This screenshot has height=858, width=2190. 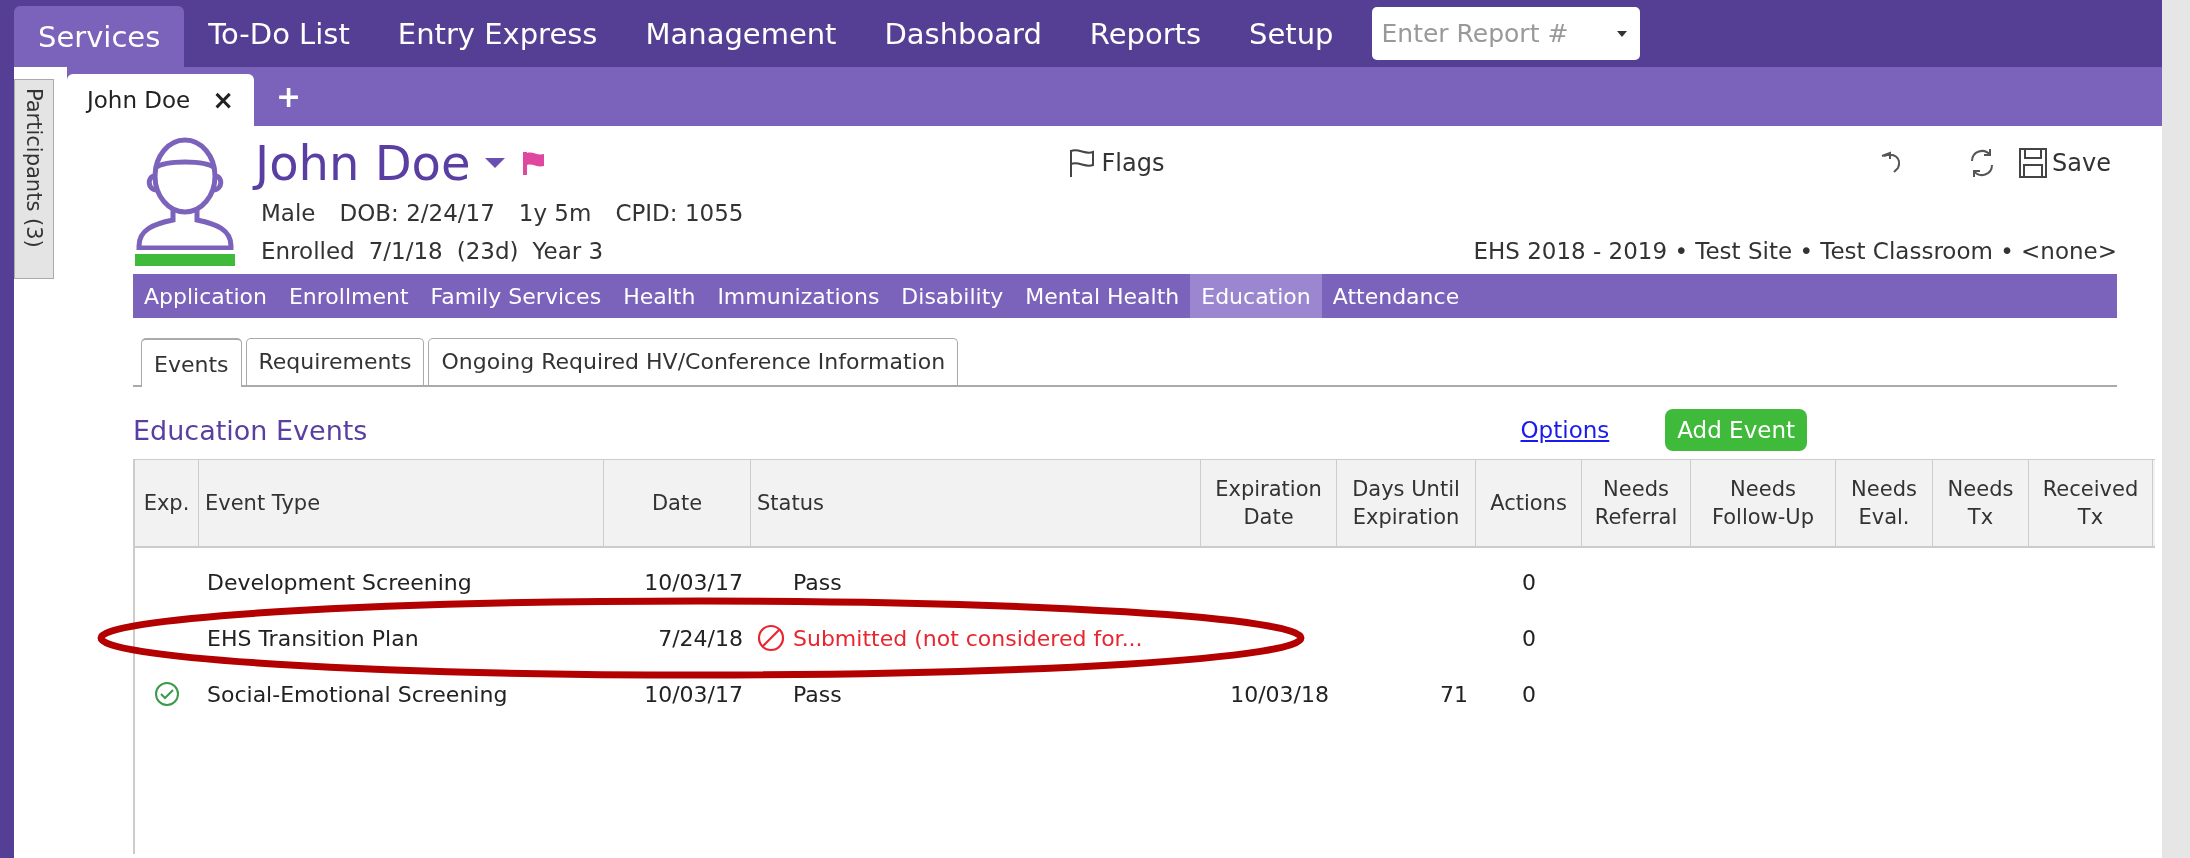 I want to click on menu-item: Management, so click(x=741, y=33).